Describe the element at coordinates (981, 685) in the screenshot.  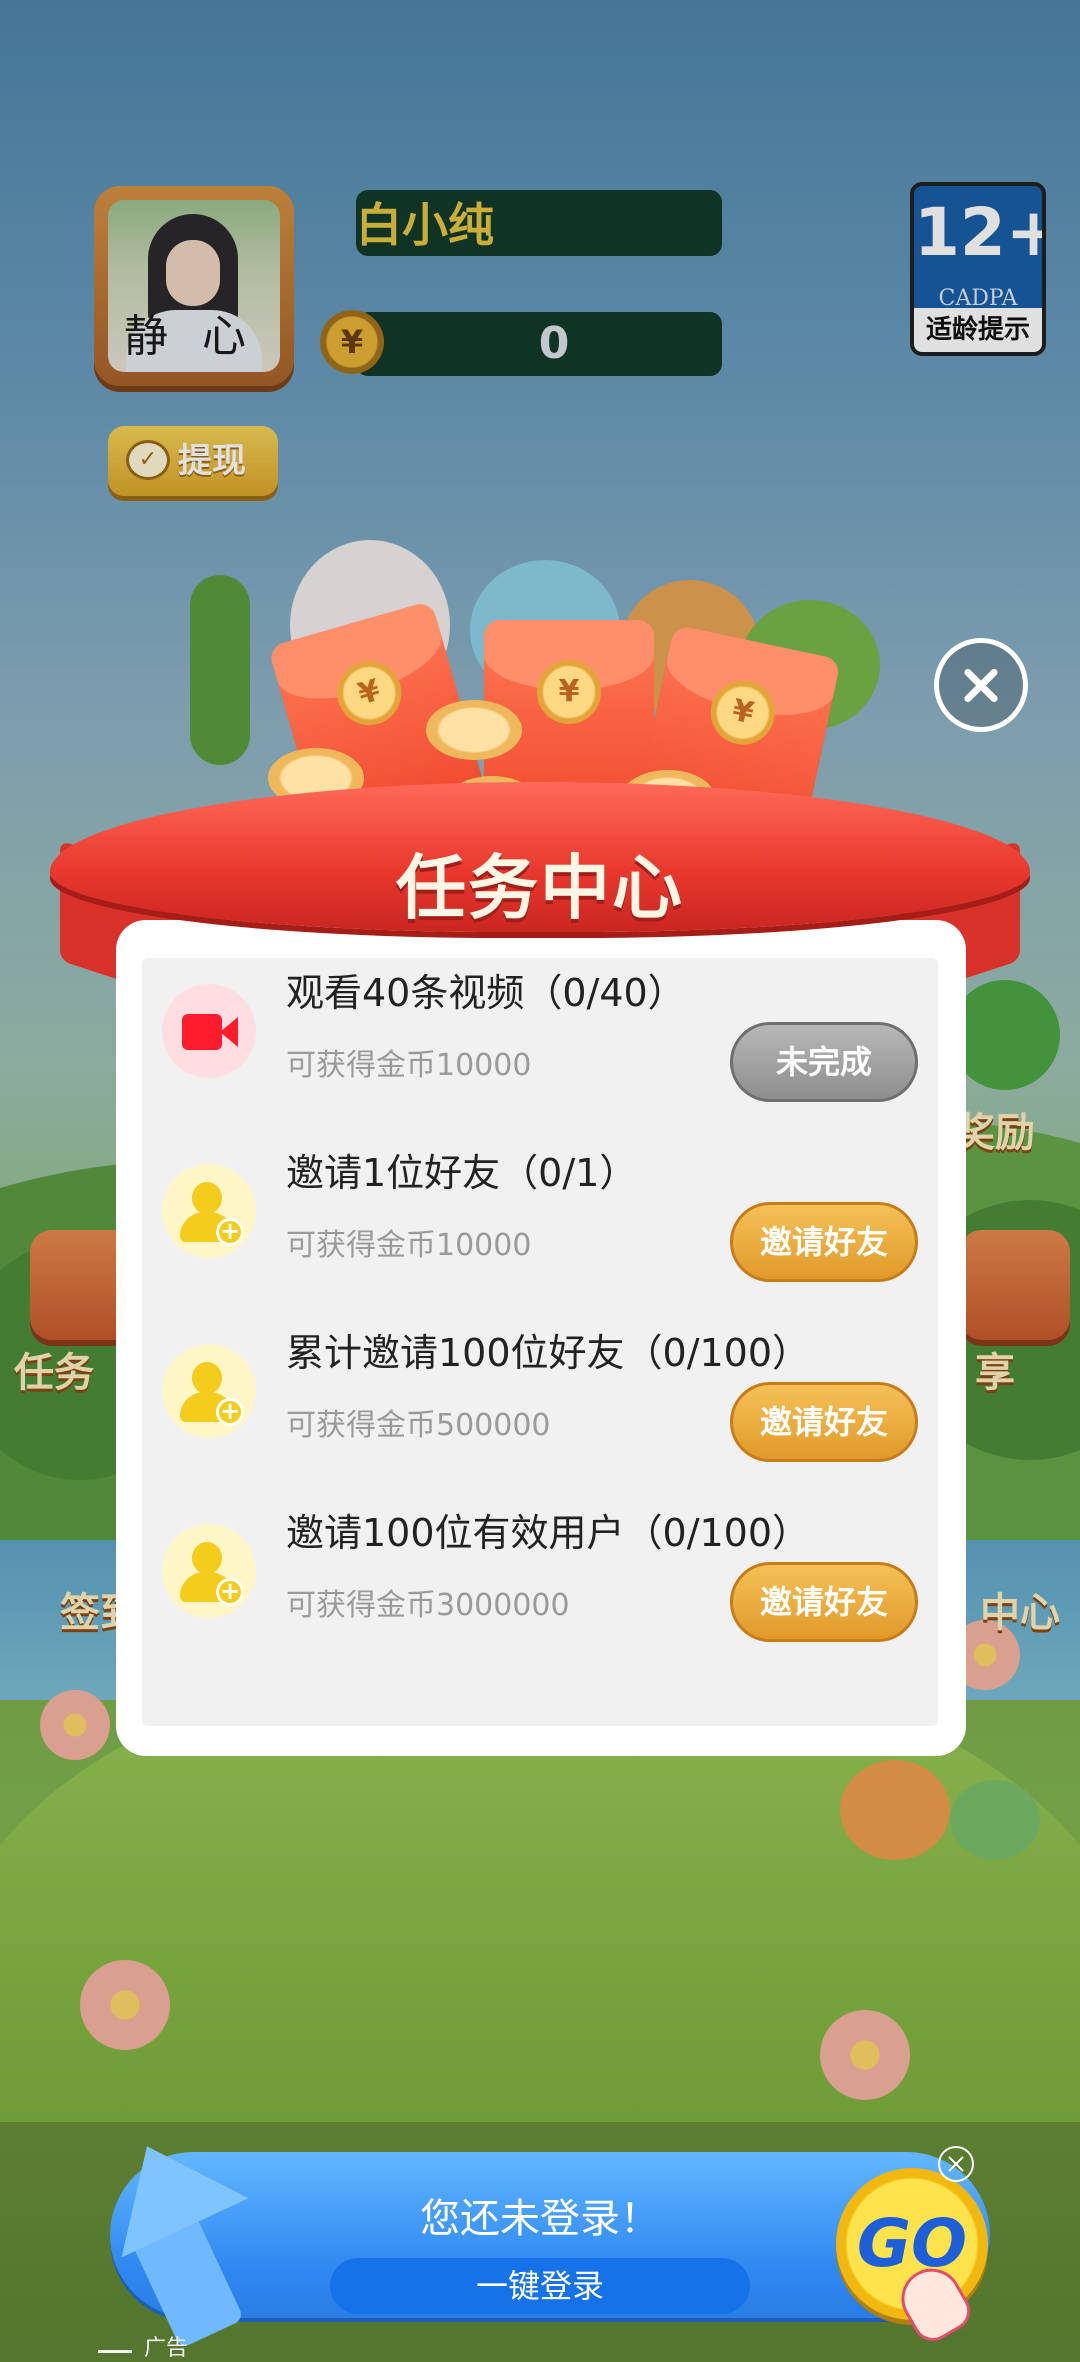
I see `close-dialog-button` at that location.